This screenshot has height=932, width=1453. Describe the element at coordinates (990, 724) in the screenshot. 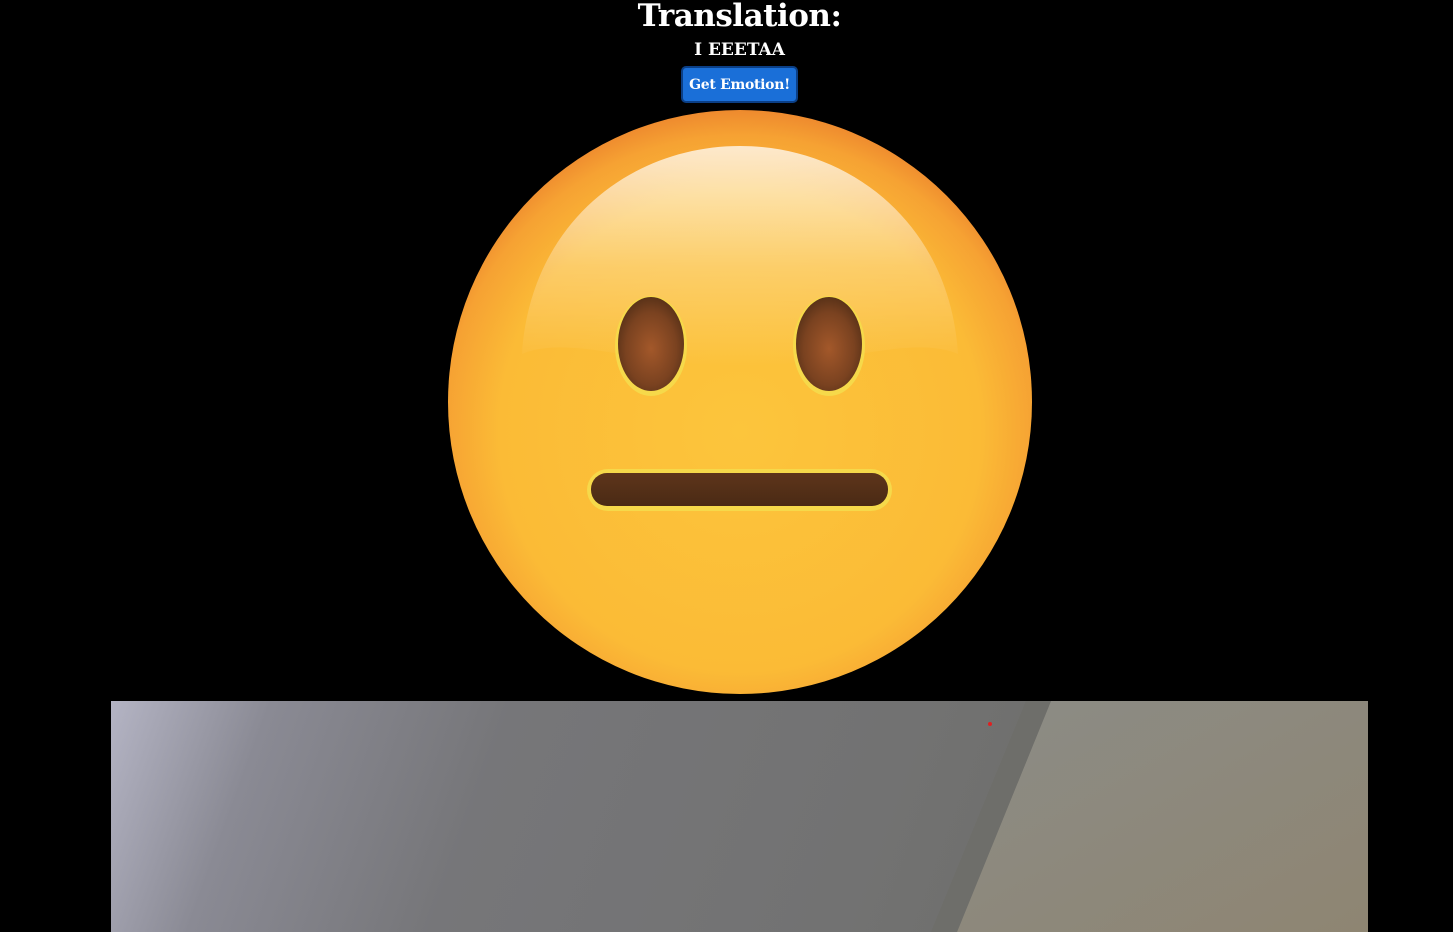

I see `recording-dot-icon` at that location.